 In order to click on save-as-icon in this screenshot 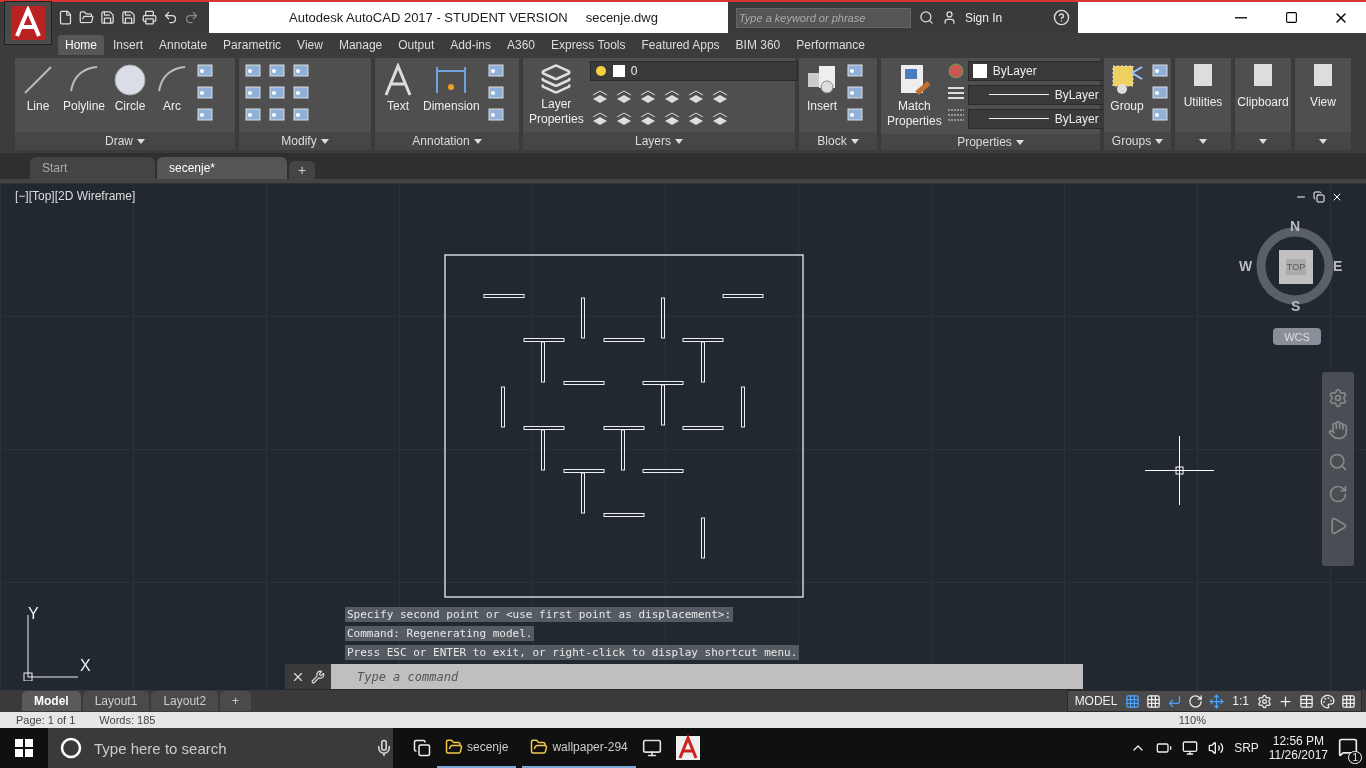, I will do `click(128, 17)`.